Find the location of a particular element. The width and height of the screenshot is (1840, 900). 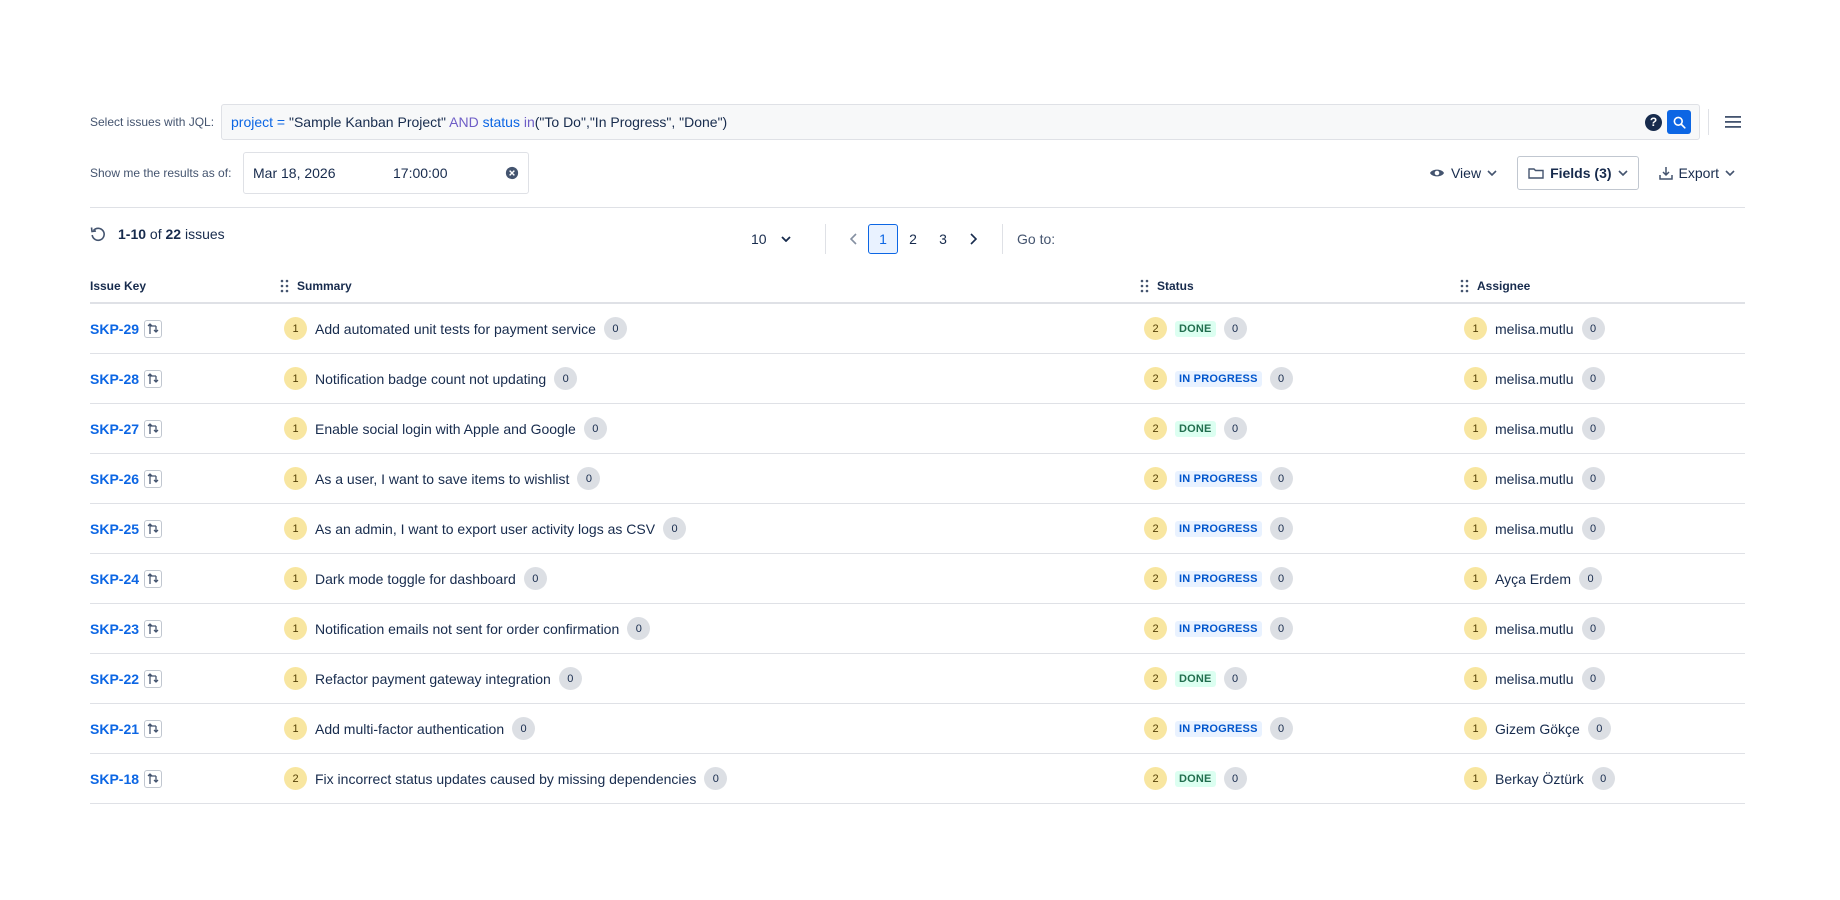

column-header-summary: Summary is located at coordinates (710, 287).